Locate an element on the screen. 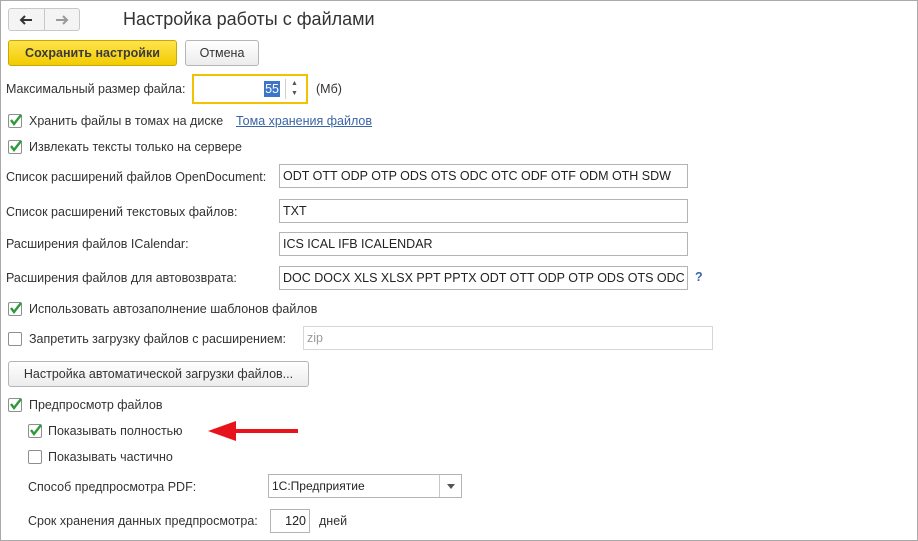  stepper-arrows-icon: ▲ ▼ is located at coordinates (294, 89).